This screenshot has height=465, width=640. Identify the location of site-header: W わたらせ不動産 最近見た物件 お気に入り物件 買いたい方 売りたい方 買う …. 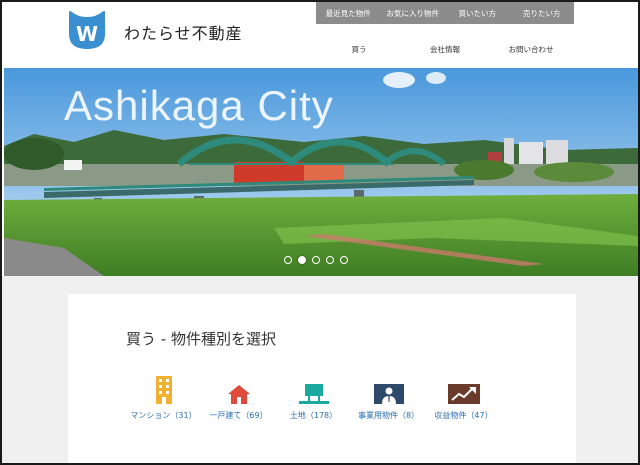
(320, 35).